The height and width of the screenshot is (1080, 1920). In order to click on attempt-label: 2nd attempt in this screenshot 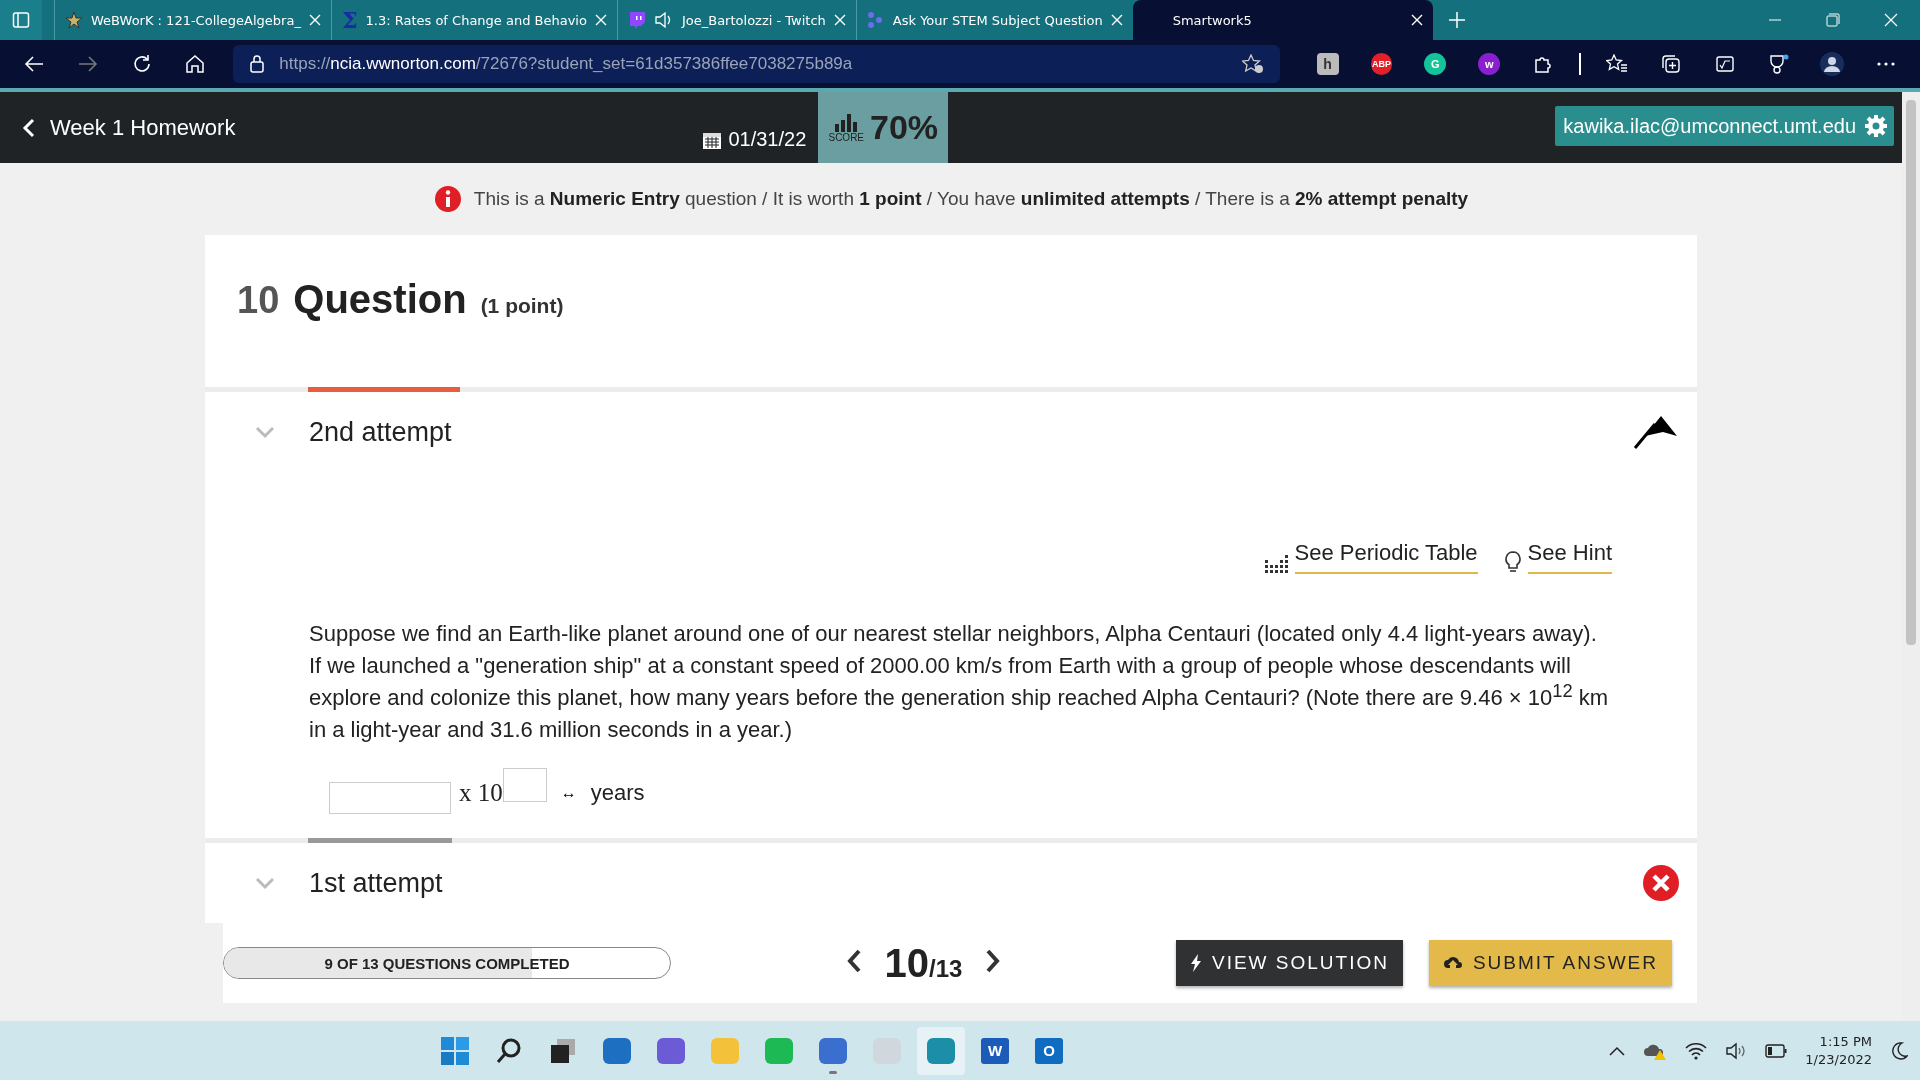, I will do `click(380, 432)`.